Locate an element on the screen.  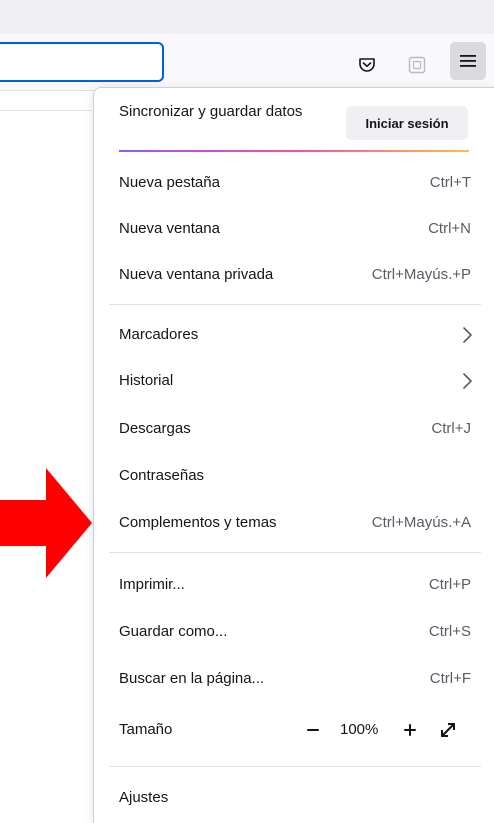
menu-item-new-private-window: Nueva ventana privada Ctrl+Mayús.+P is located at coordinates (294, 276).